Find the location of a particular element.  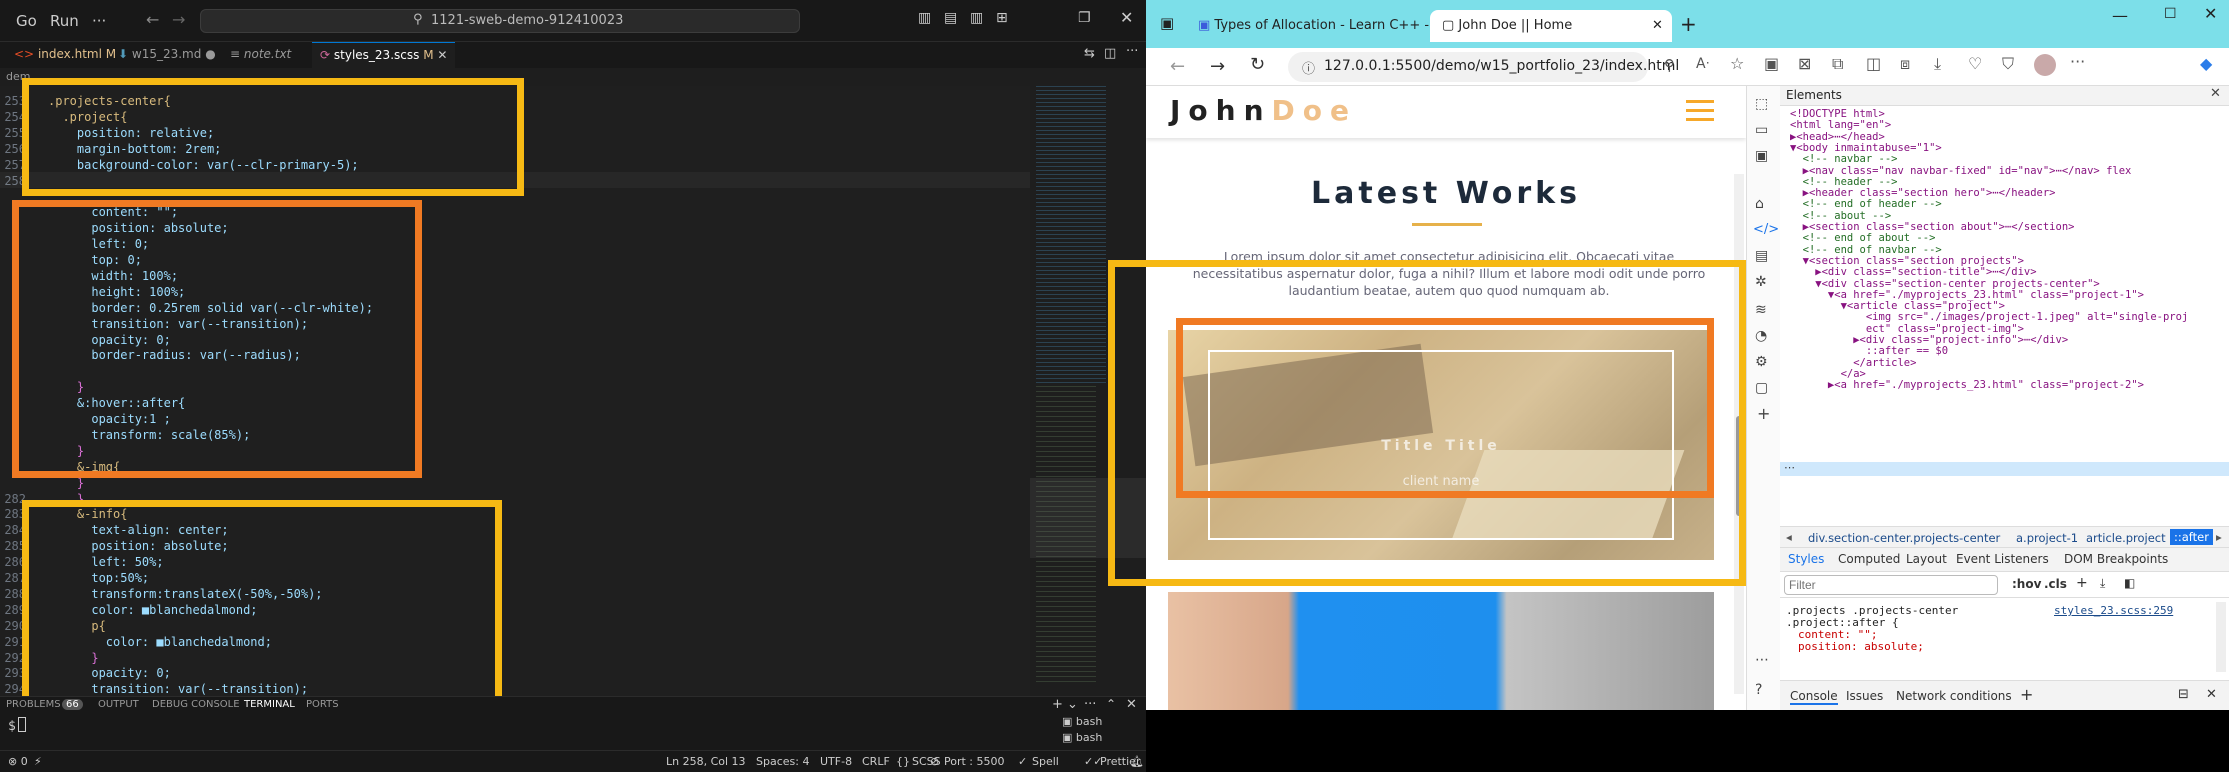

more-tools-icon: ⋯ is located at coordinates (1762, 660).